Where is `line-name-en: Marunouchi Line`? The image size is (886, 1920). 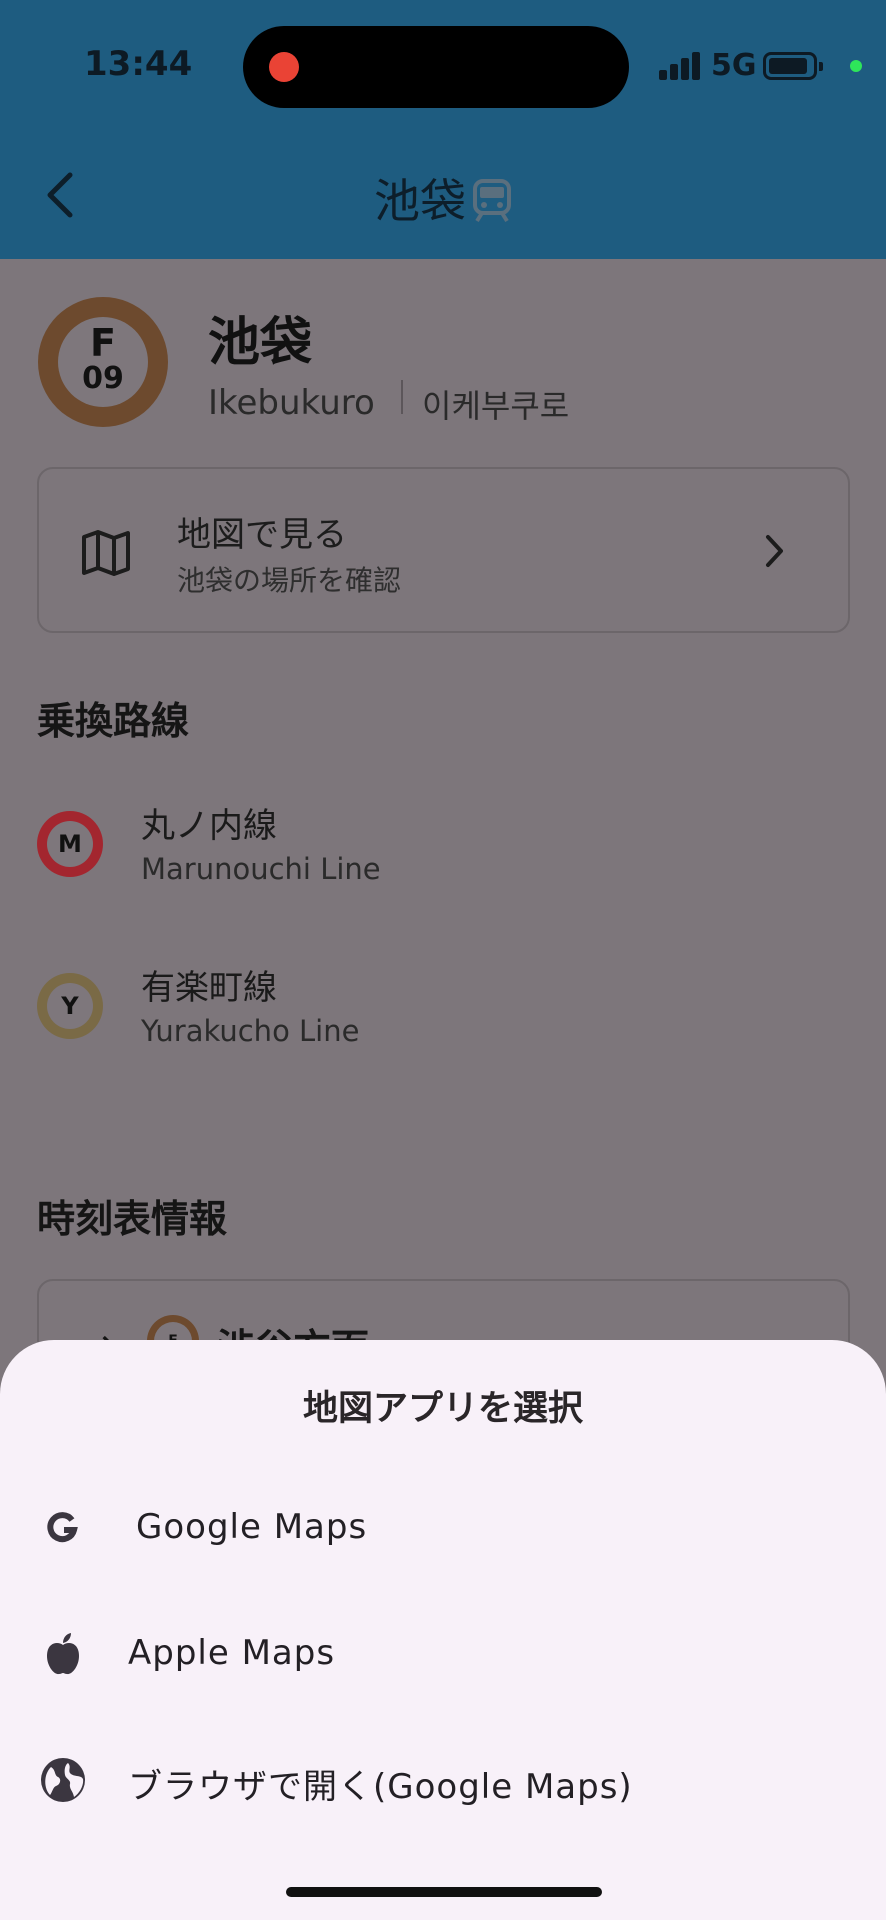 line-name-en: Marunouchi Line is located at coordinates (261, 869).